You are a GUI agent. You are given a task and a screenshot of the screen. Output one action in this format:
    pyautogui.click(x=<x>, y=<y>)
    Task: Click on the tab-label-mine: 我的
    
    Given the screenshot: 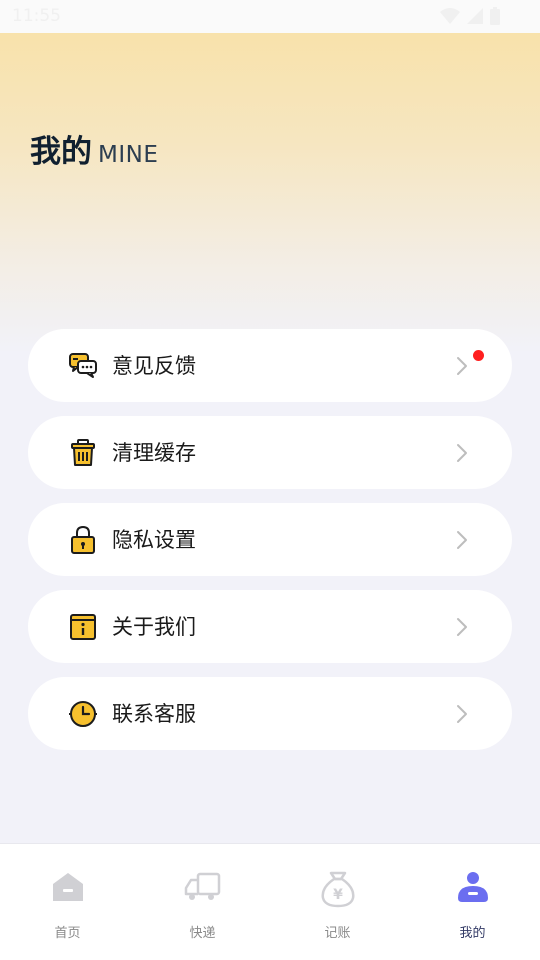 What is the action you would take?
    pyautogui.click(x=472, y=933)
    